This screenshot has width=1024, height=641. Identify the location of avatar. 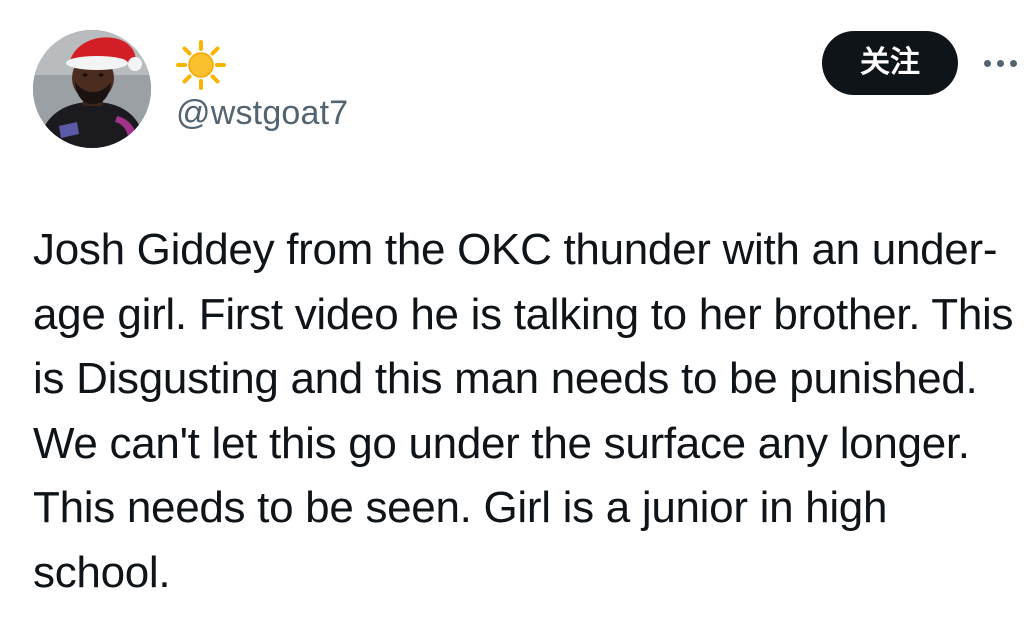
(92, 89).